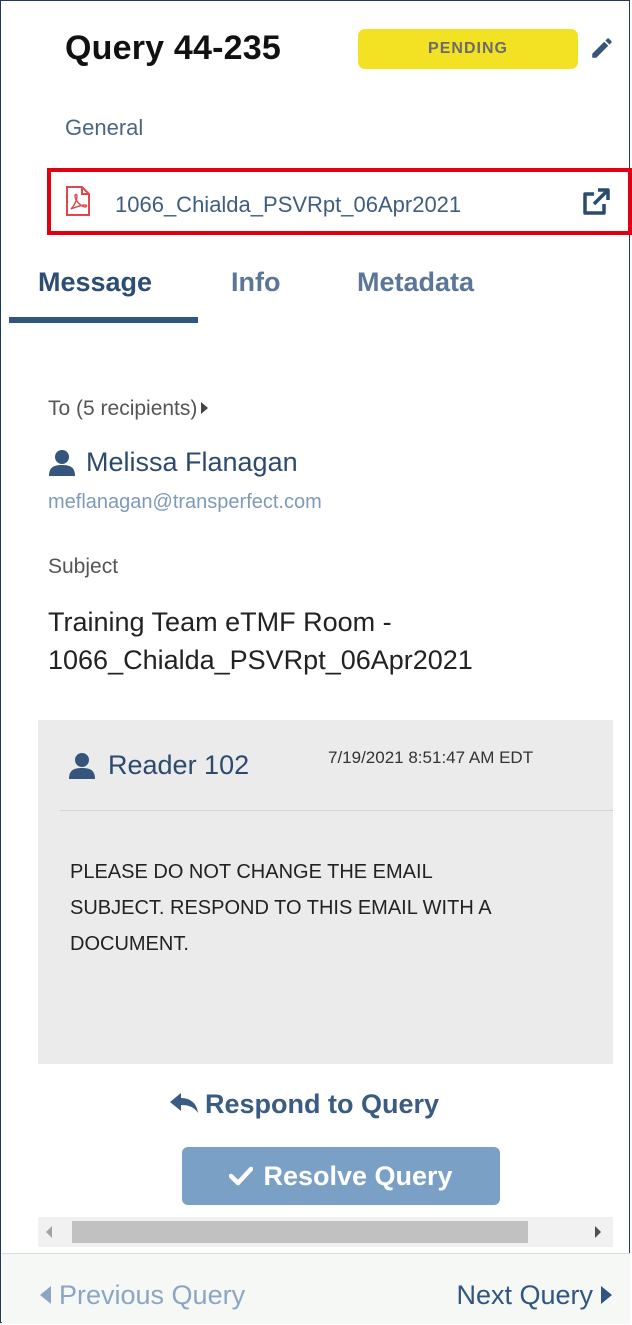 The width and height of the screenshot is (632, 1325). I want to click on query-tabs: Message Info Metadata, so click(319, 288).